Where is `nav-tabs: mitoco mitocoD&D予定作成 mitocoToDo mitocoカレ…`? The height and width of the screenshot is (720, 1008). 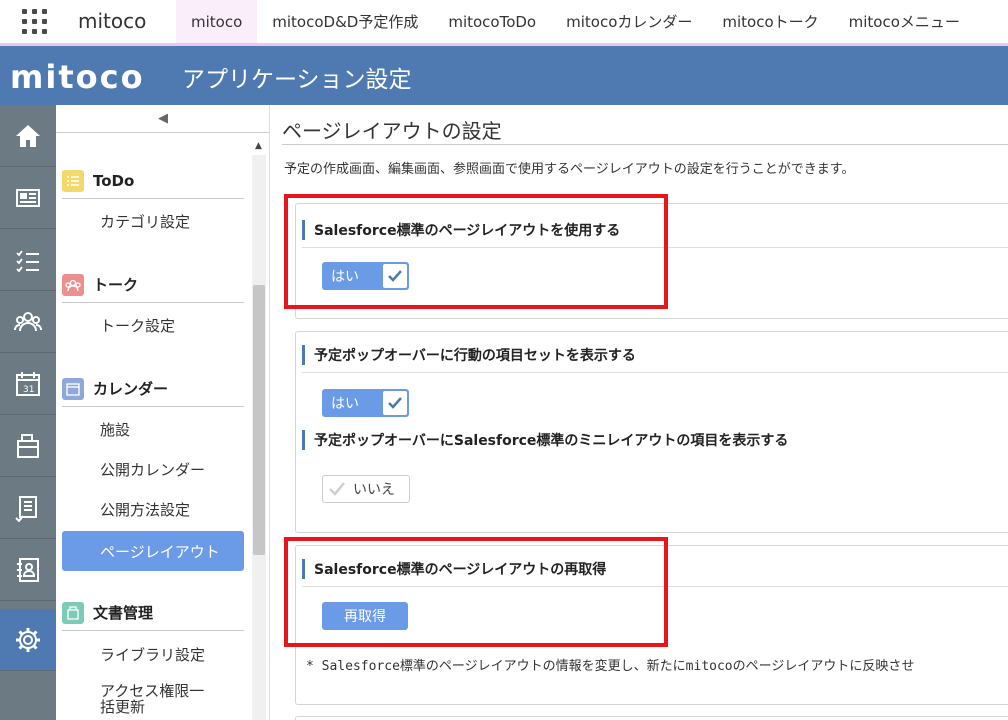 nav-tabs: mitoco mitocoD&D予定作成 mitocoToDo mitocoカレ… is located at coordinates (575, 21).